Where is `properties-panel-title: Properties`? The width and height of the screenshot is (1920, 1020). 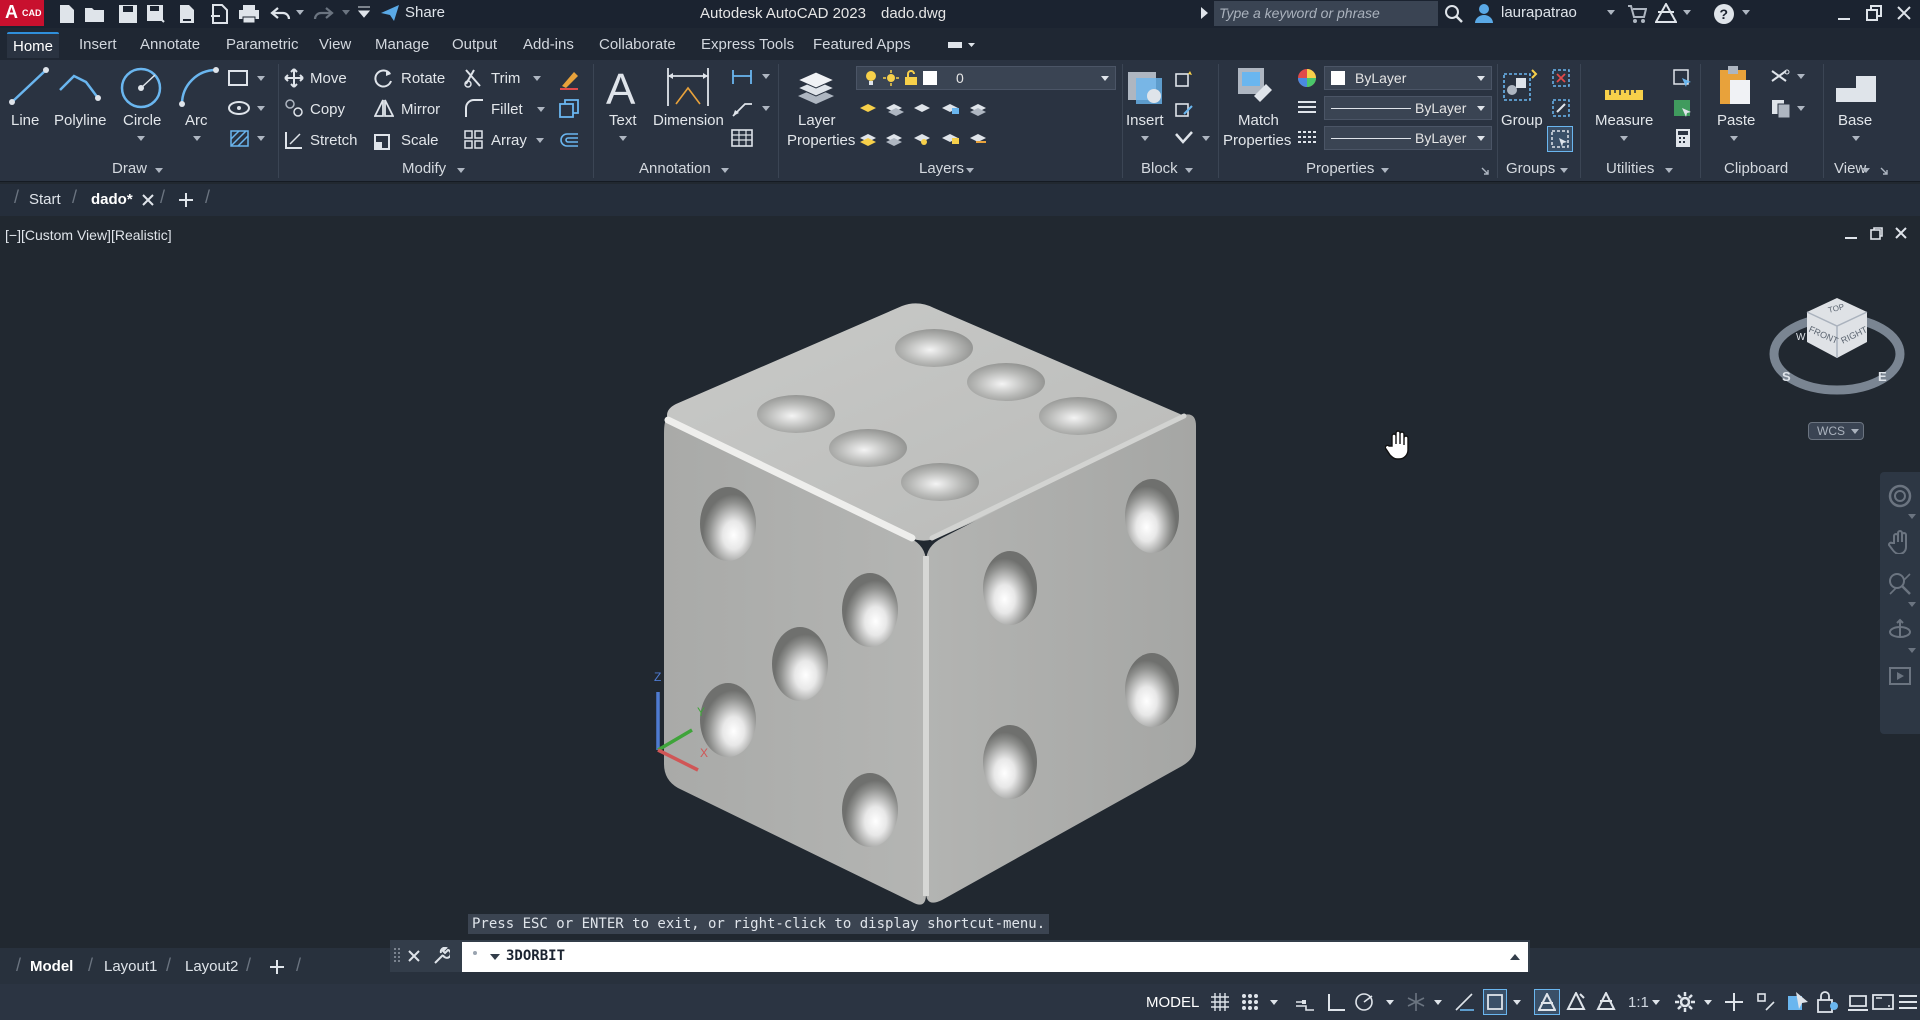
properties-panel-title: Properties is located at coordinates (1340, 168).